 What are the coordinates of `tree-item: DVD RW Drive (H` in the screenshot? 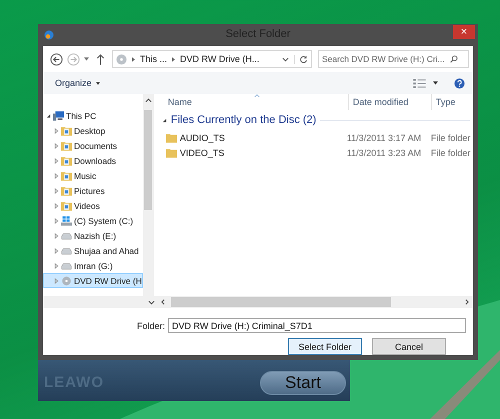 It's located at (93, 280).